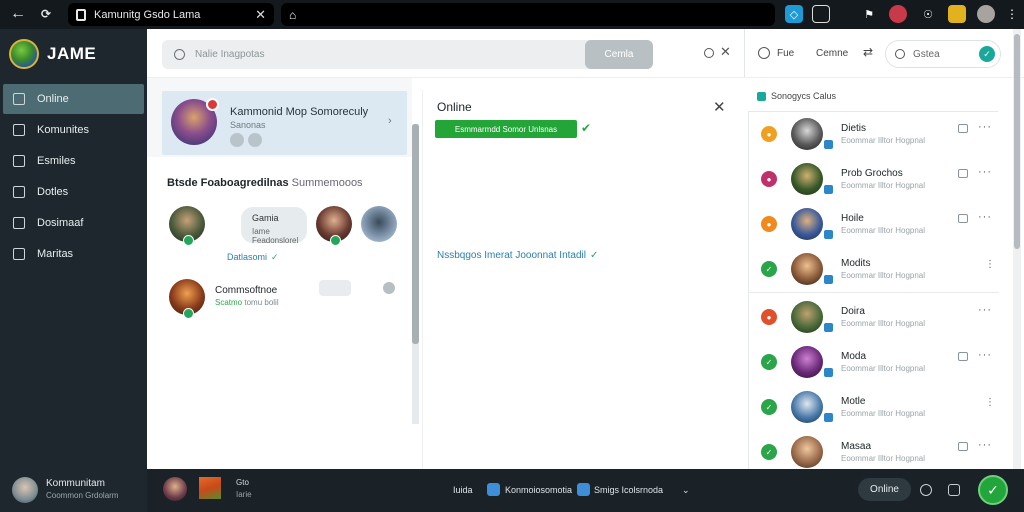 This screenshot has height=512, width=1024. I want to click on user-name: Kommunitam, so click(75, 483).